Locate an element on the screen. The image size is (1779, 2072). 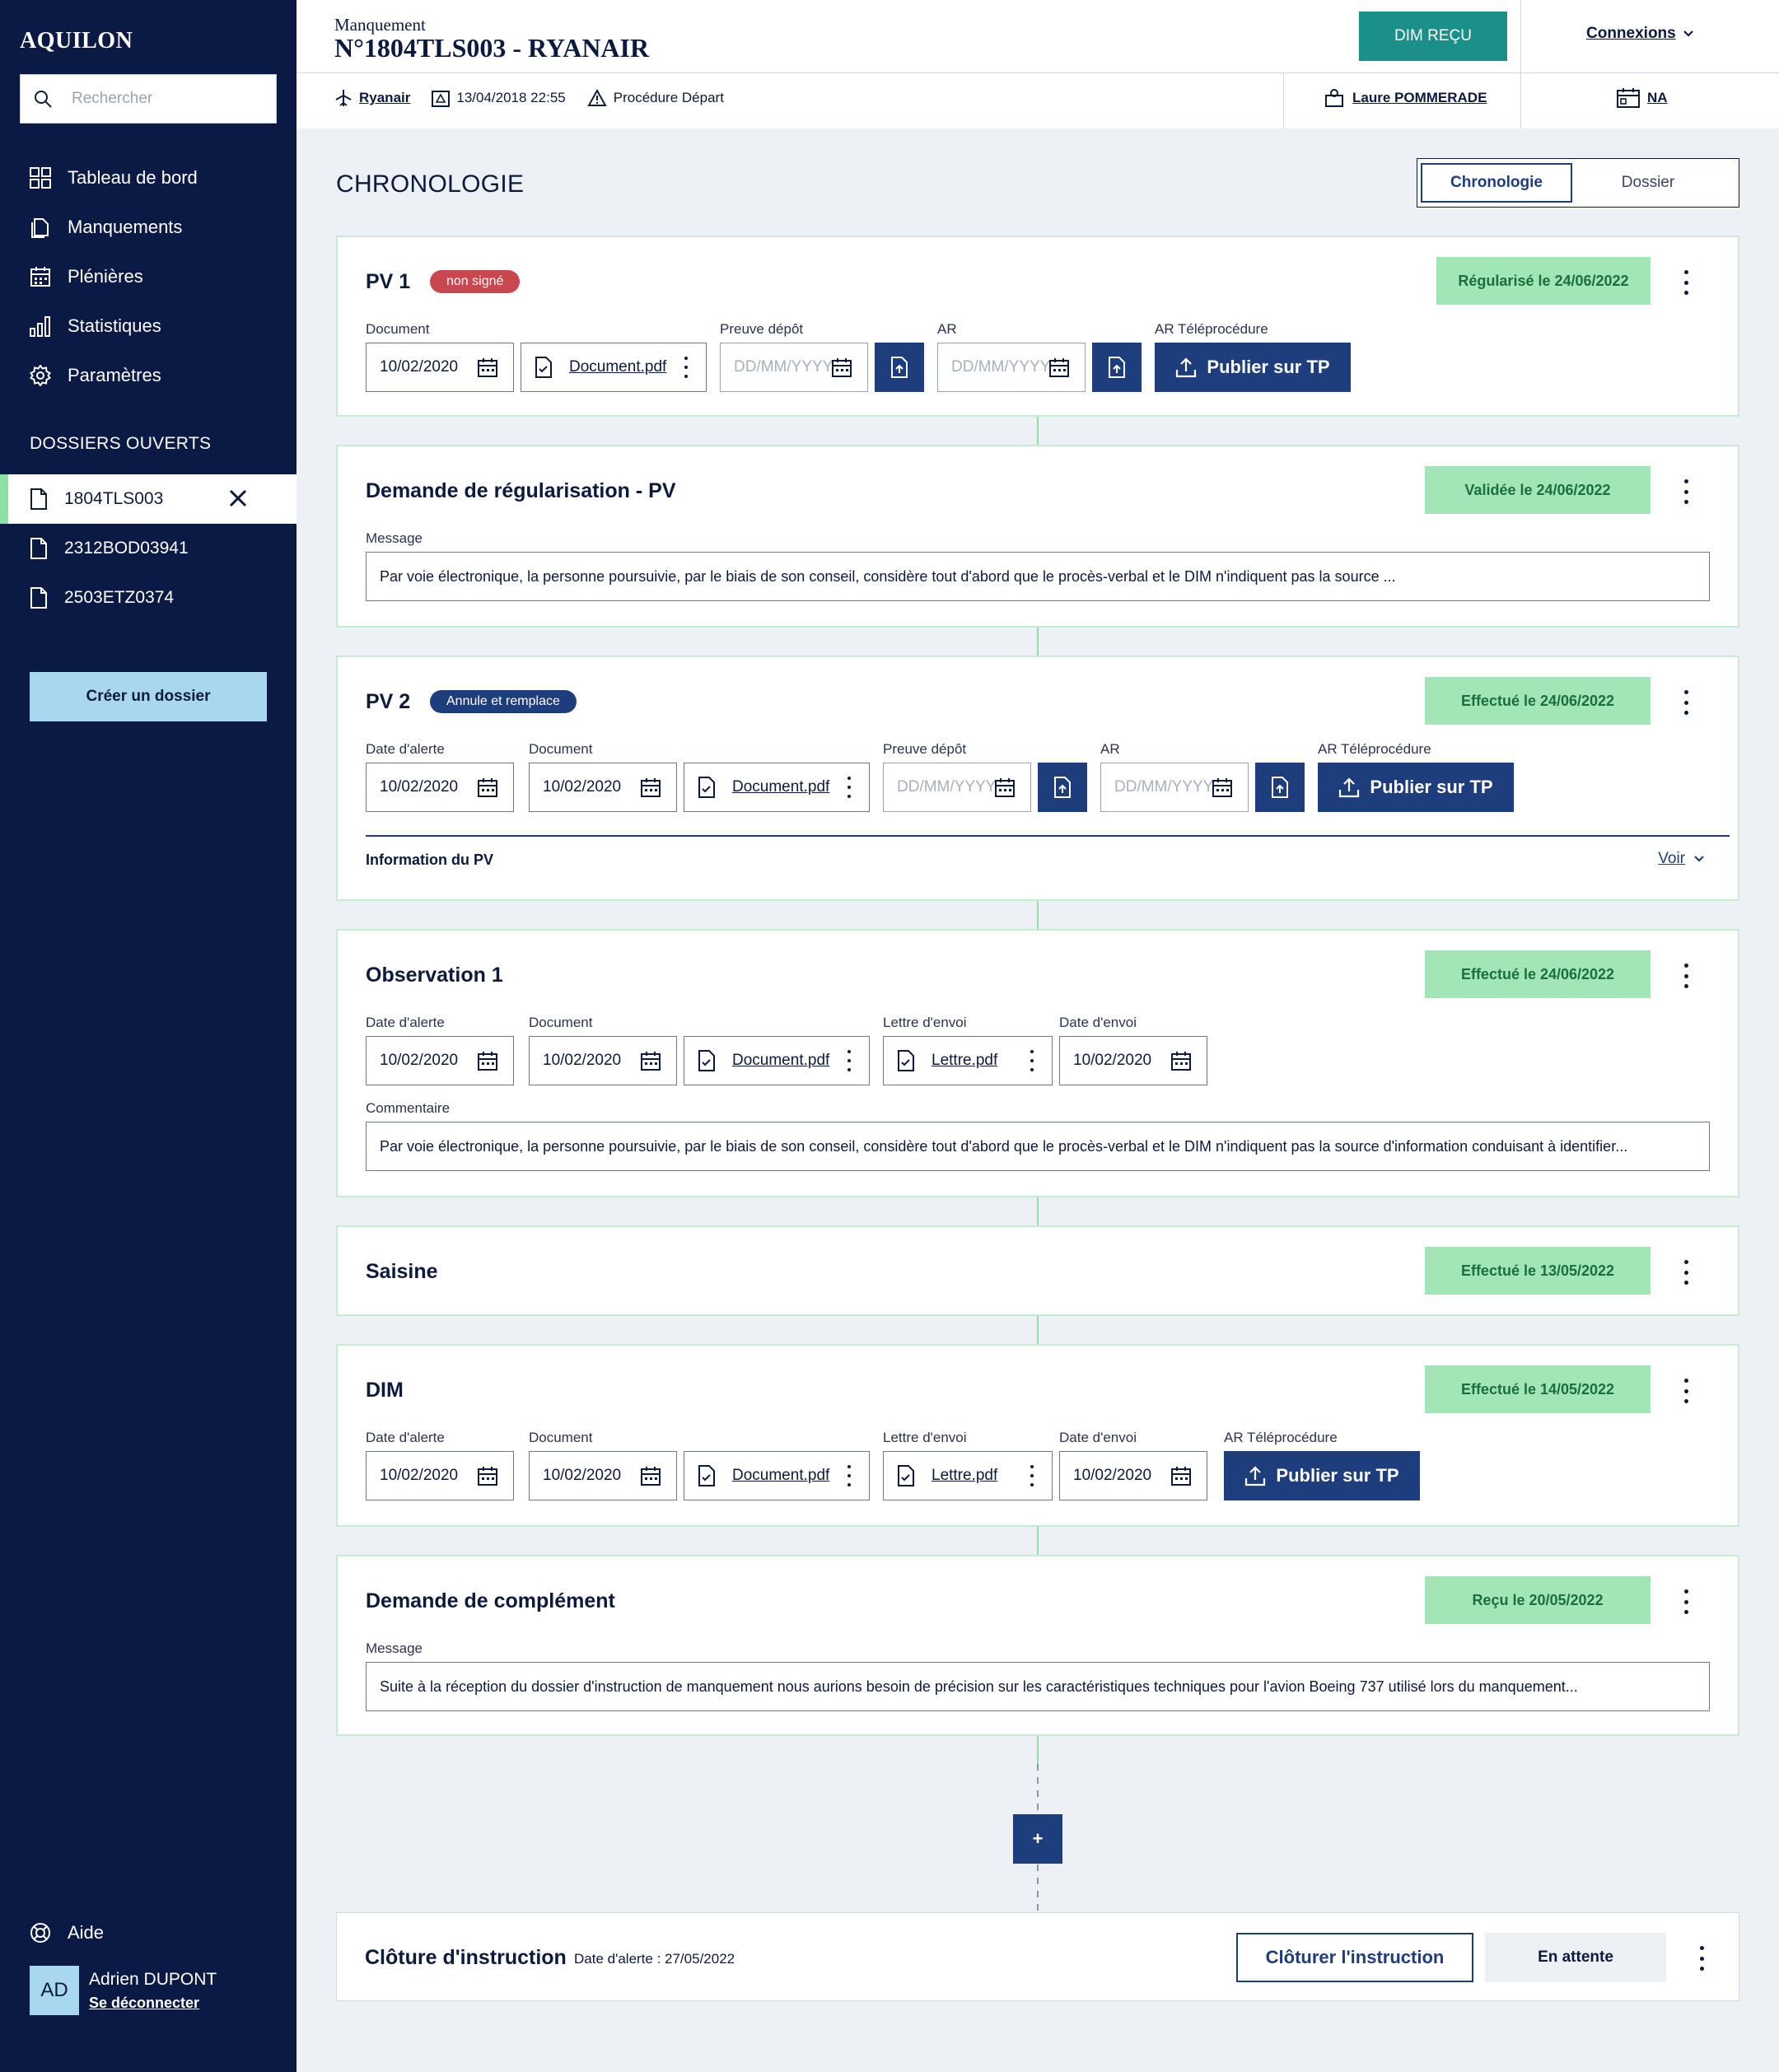
status-chip: Effectué le 14/05/2022 is located at coordinates (1538, 1389).